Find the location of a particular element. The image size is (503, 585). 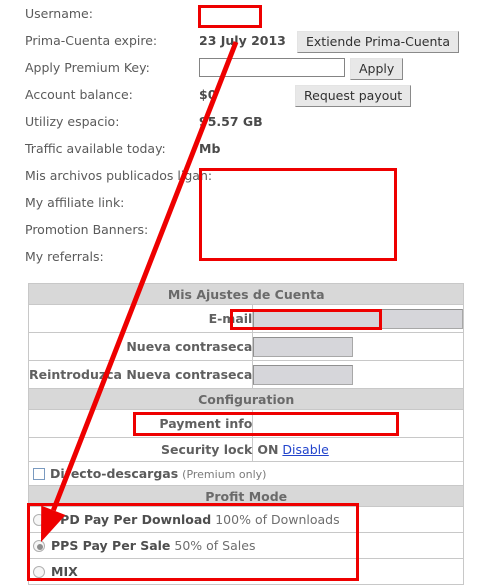

configuration-header: Configuration is located at coordinates (246, 399).